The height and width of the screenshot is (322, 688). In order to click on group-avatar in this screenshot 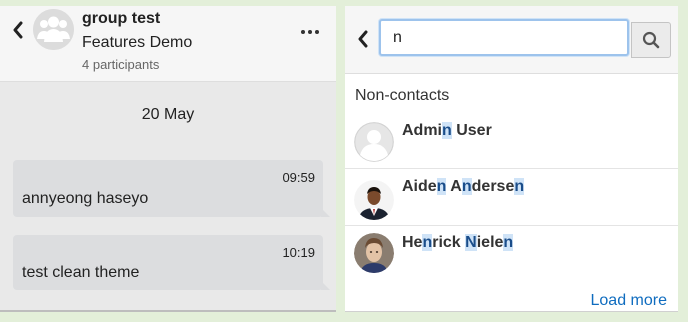, I will do `click(53, 29)`.